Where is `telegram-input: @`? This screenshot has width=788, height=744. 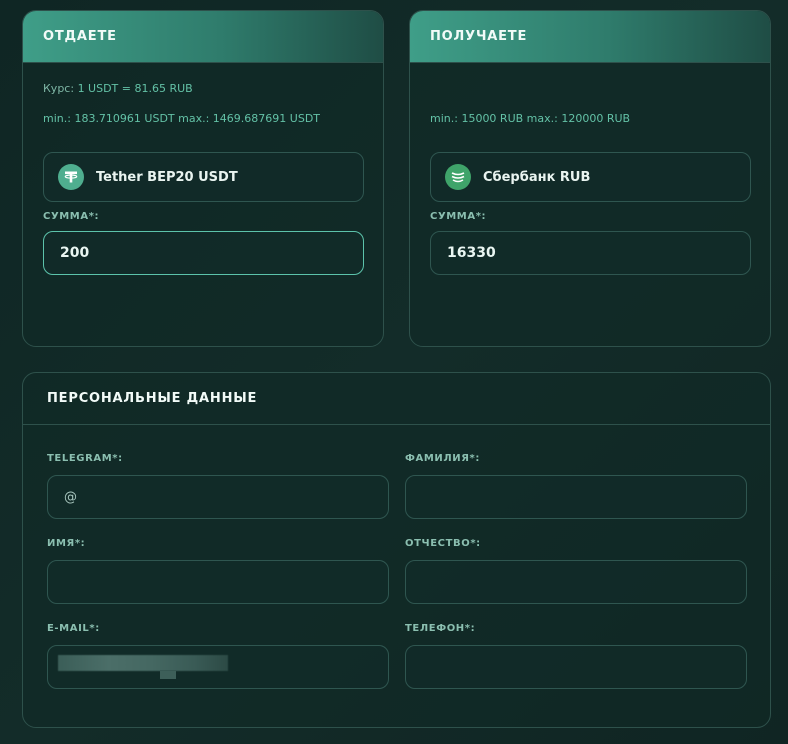 telegram-input: @ is located at coordinates (218, 497).